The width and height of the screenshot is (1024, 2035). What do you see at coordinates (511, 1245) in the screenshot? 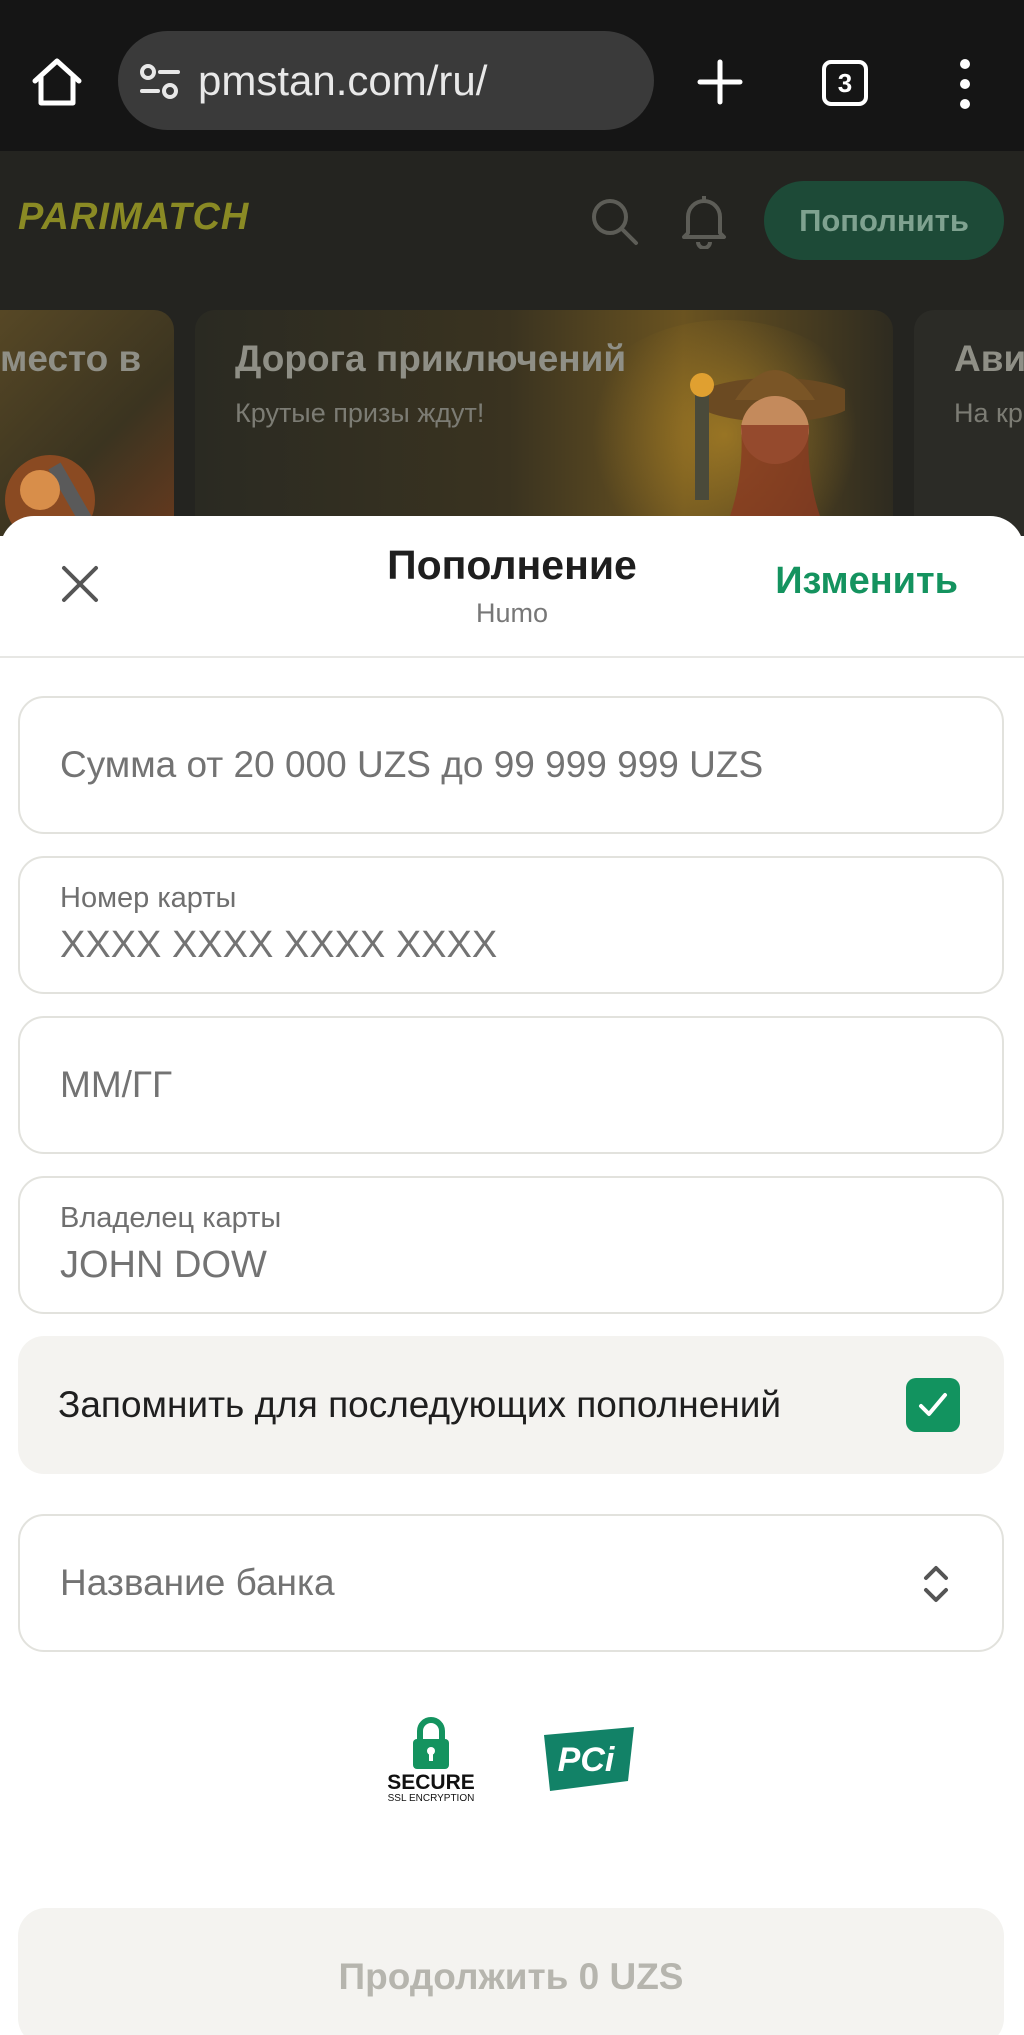
I see `card-holder-field: Владелец карты JOHN DOW` at bounding box center [511, 1245].